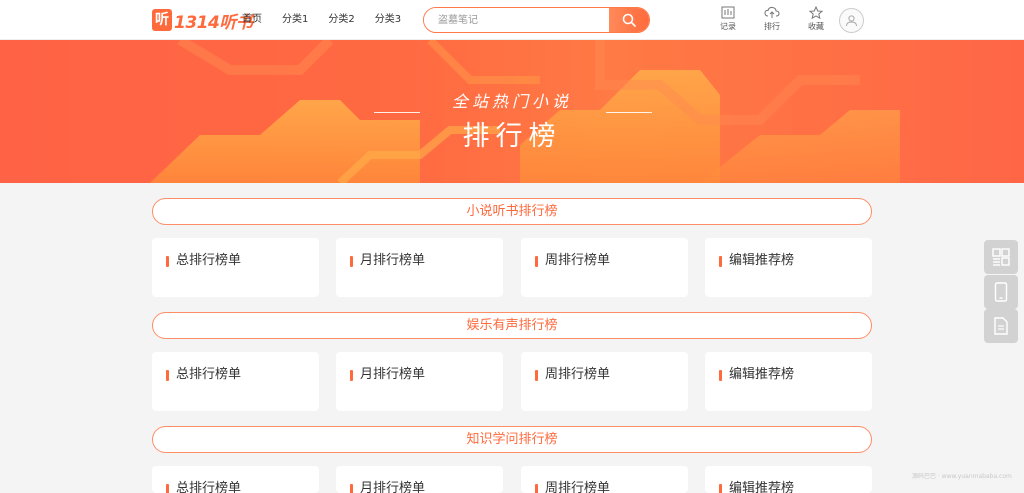 The image size is (1024, 493). What do you see at coordinates (213, 22) in the screenshot?
I see `logo-text: 1314听书` at bounding box center [213, 22].